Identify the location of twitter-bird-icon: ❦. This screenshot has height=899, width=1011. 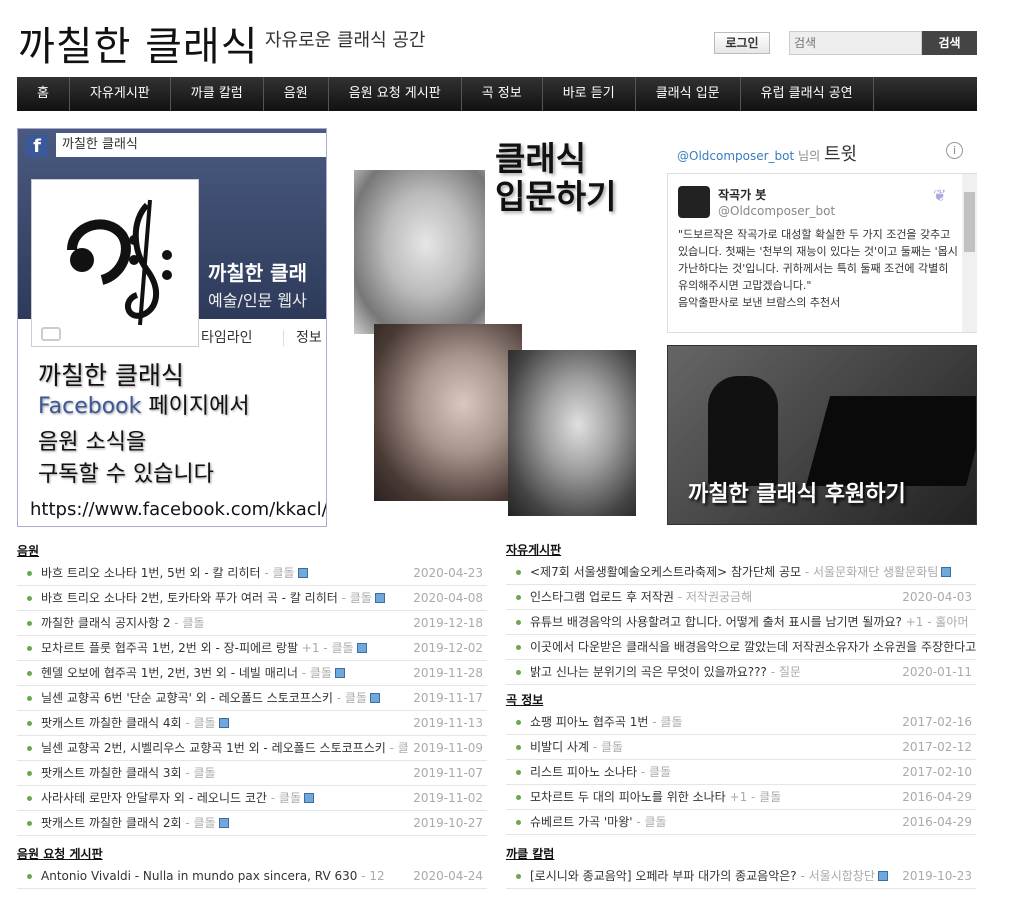
(939, 195).